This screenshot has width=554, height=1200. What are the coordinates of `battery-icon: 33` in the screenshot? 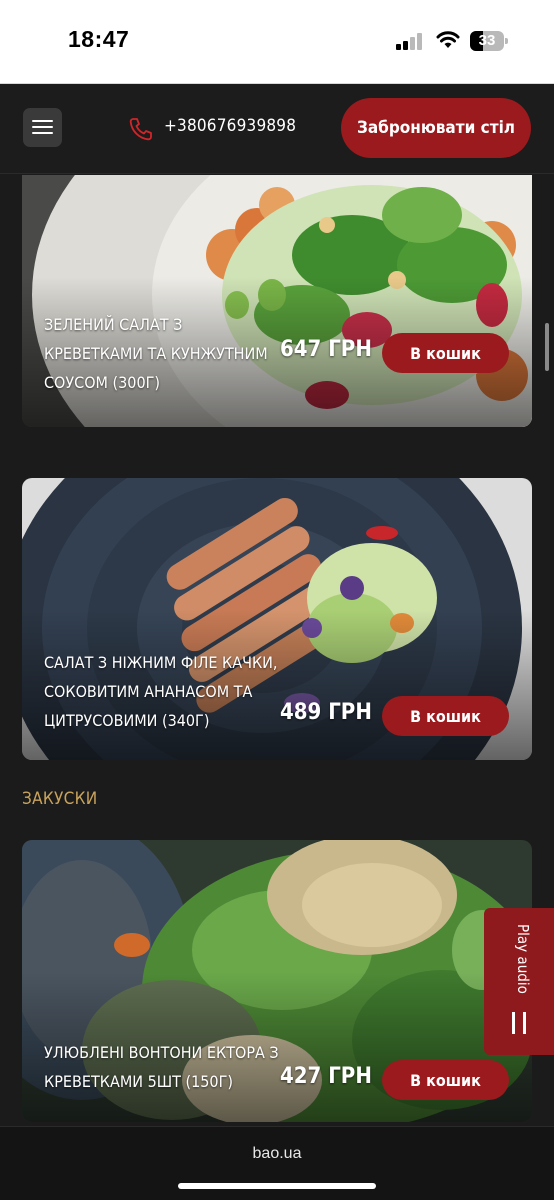 It's located at (489, 41).